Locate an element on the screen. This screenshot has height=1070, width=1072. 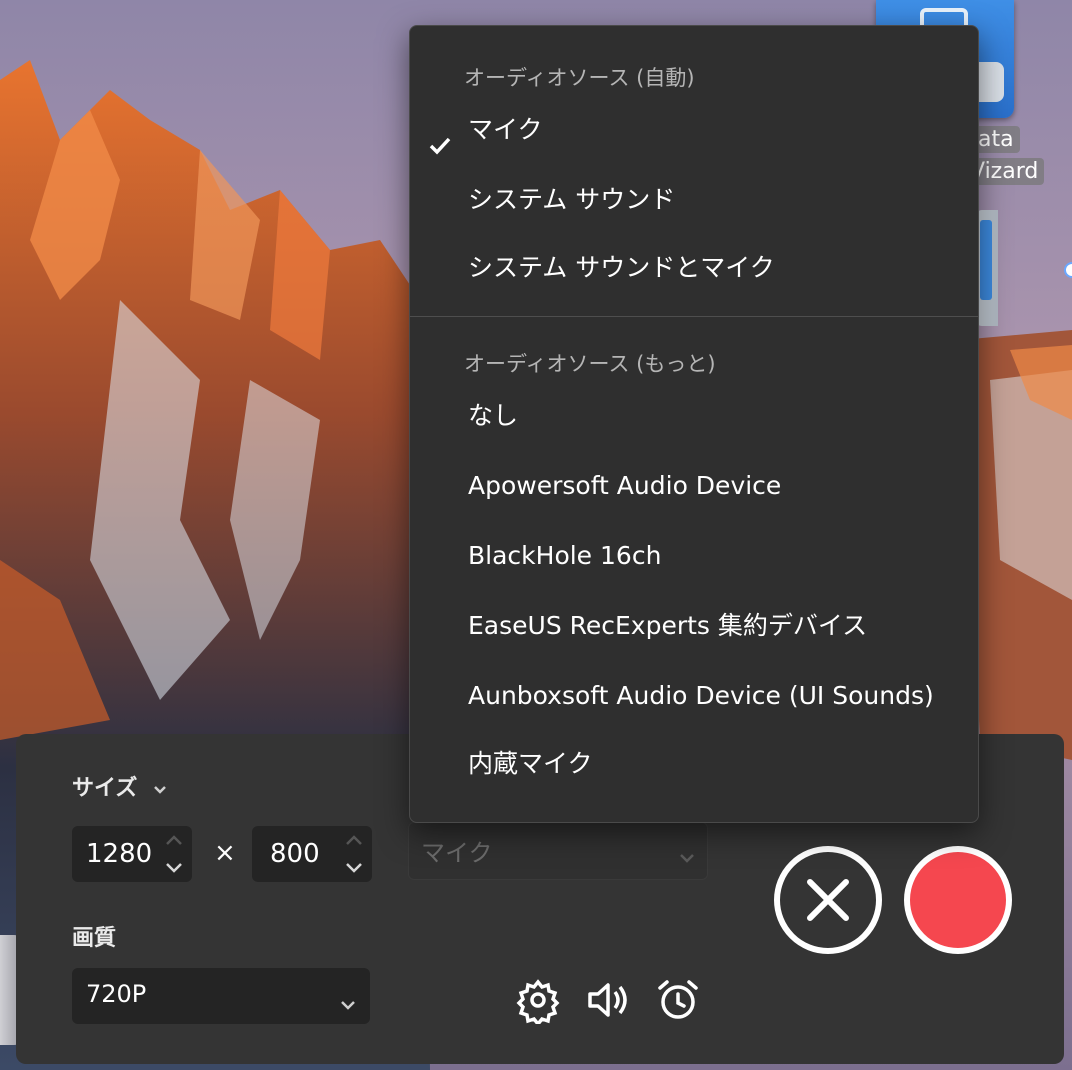
menu-section-header-more: オーディオソース (もっと) is located at coordinates (590, 364).